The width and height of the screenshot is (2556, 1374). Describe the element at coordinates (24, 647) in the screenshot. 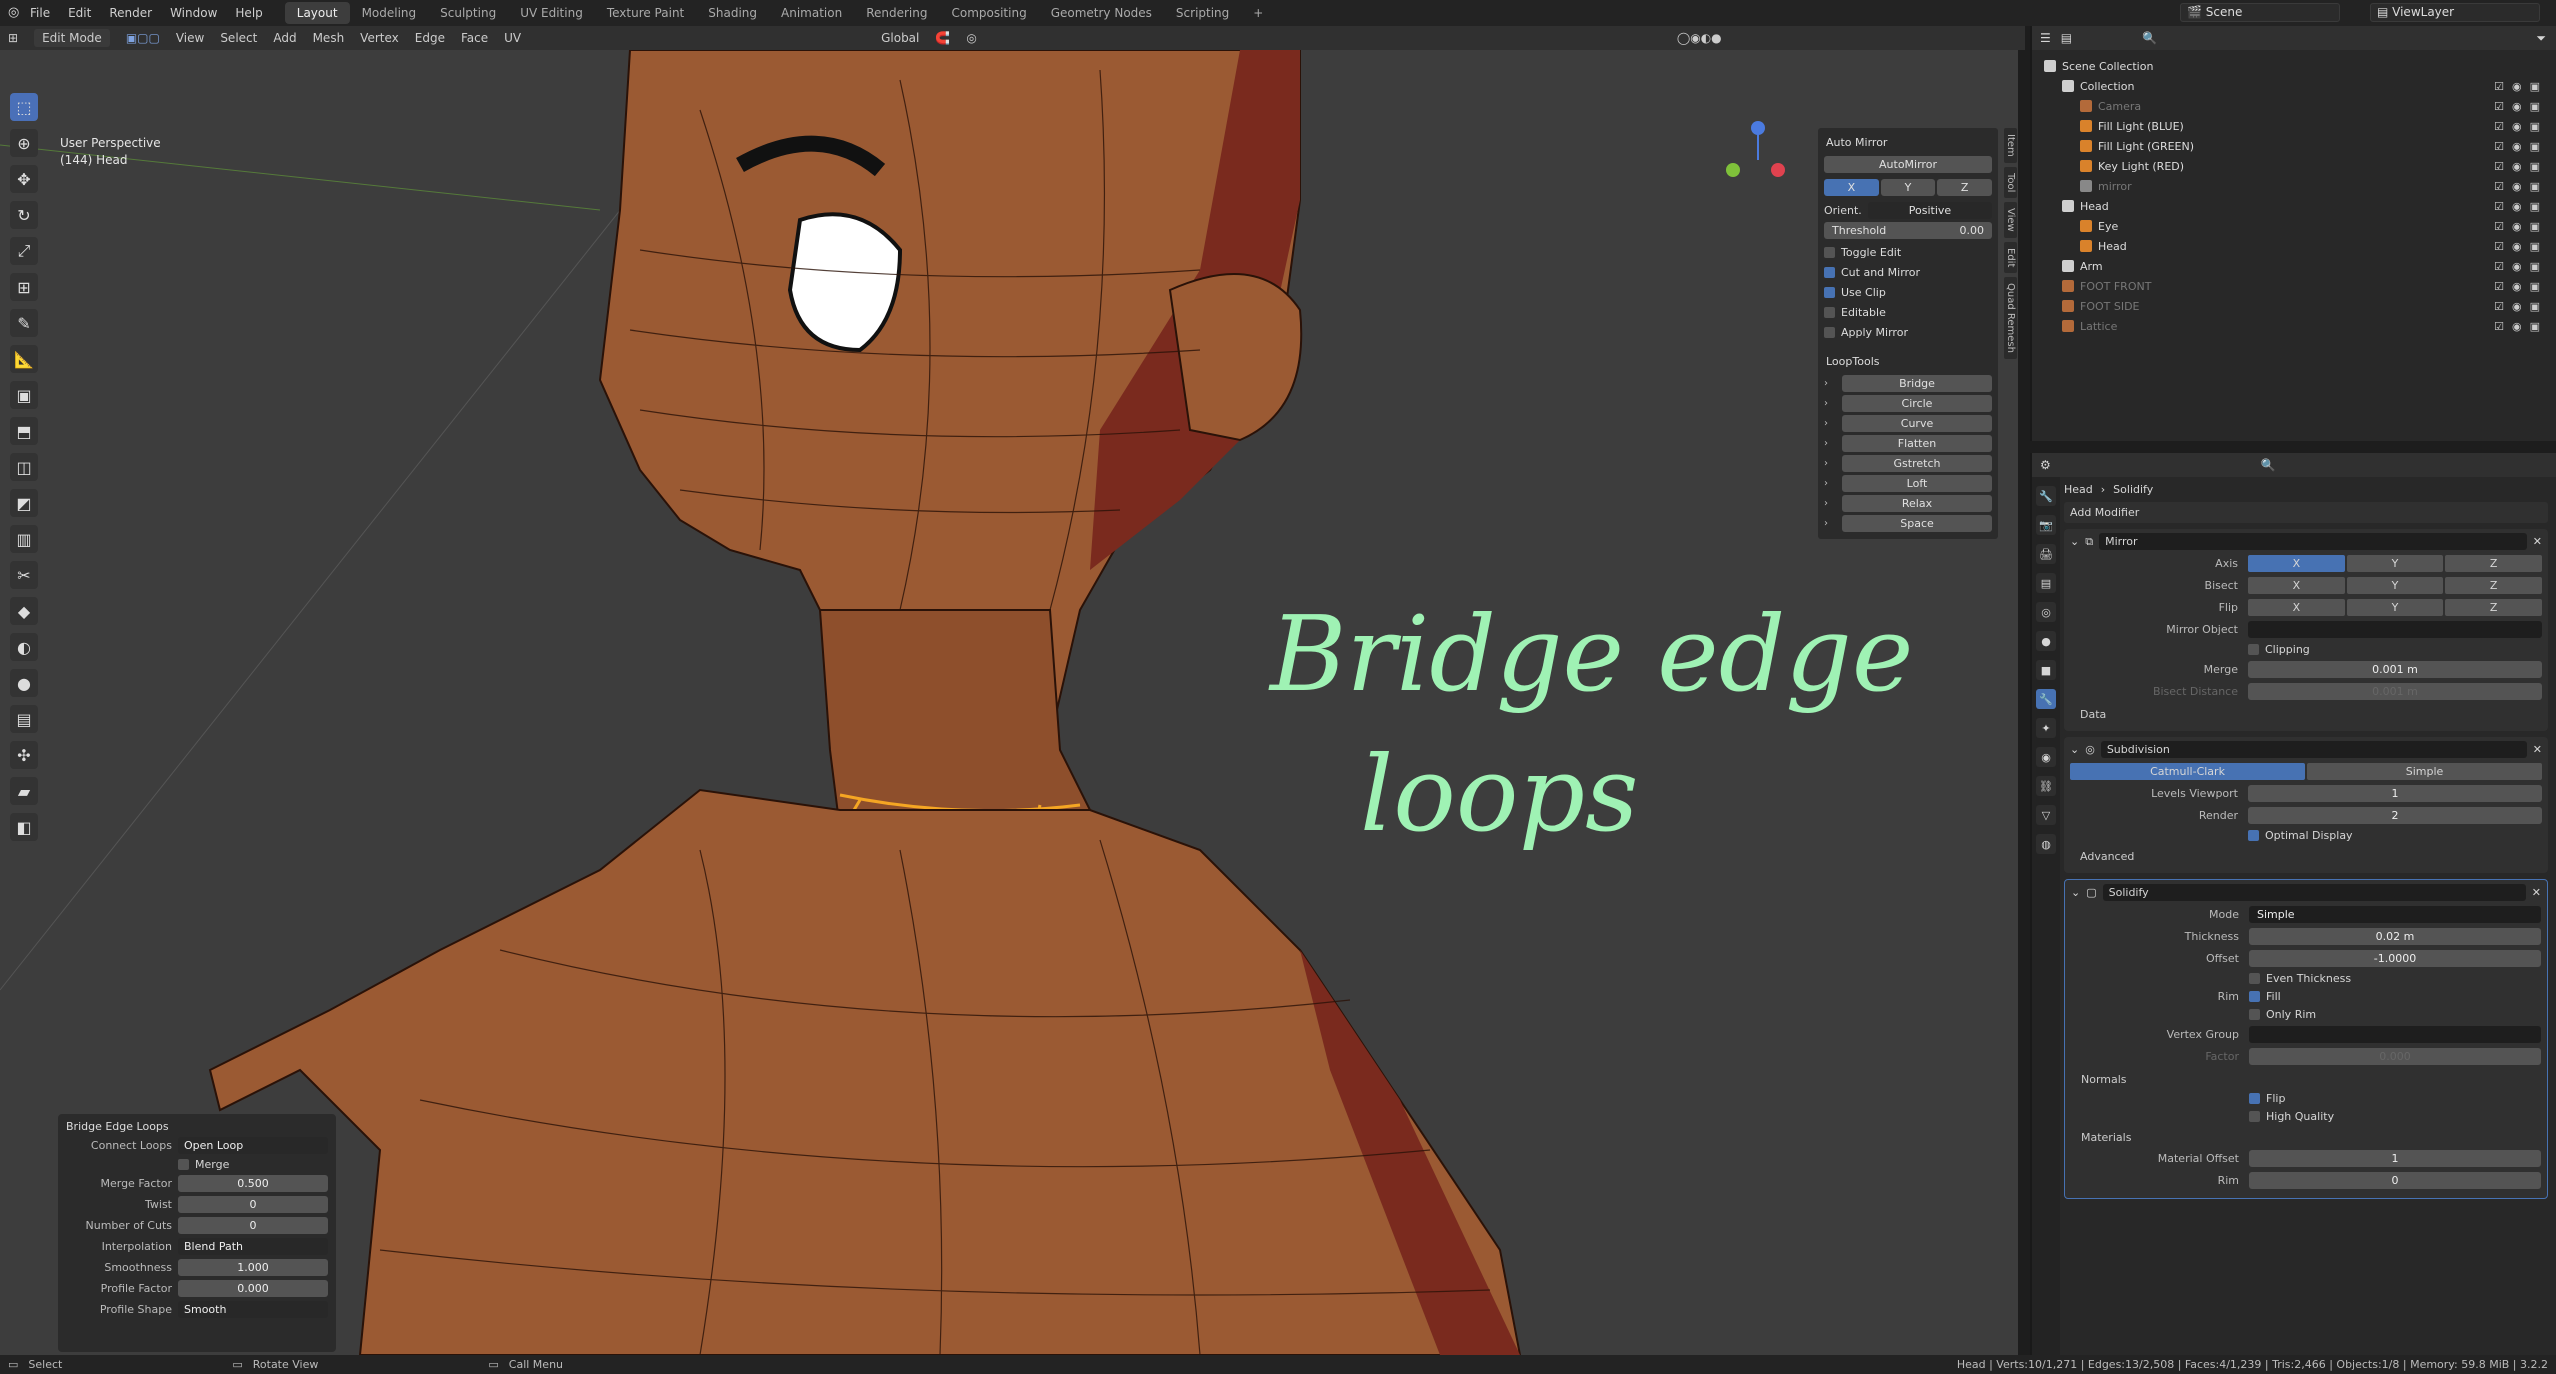

I see `spin-icon: ◐` at that location.